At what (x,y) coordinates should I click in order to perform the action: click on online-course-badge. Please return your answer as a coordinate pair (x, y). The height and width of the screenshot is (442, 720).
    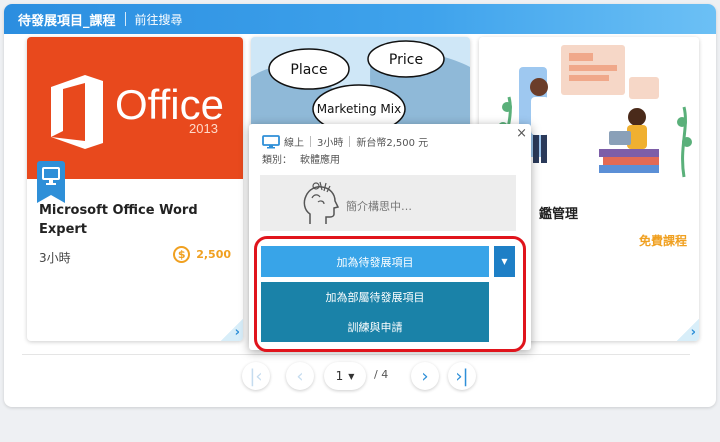
    Looking at the image, I should click on (51, 182).